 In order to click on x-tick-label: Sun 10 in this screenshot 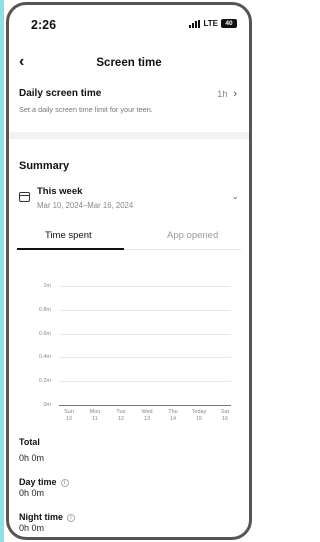, I will do `click(69, 415)`.